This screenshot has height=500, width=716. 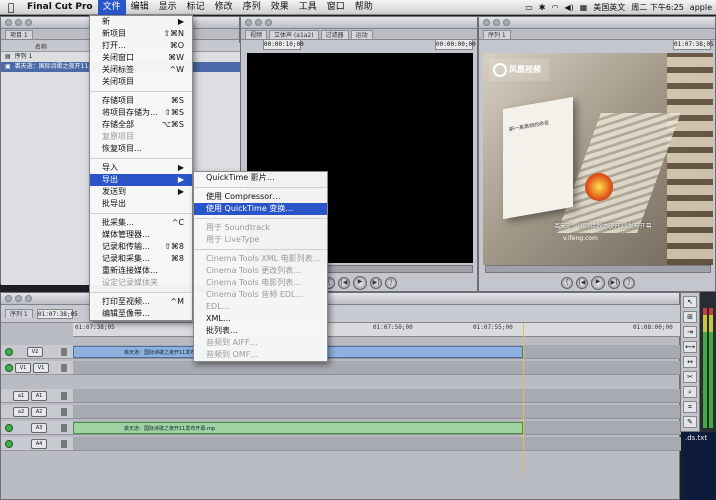 I want to click on timeline-timecode: 01:07:38;05, so click(x=57, y=314).